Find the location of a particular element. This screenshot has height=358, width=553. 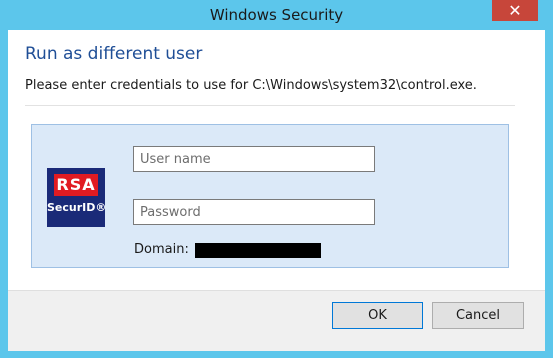

window-title: Windows Security is located at coordinates (276, 15).